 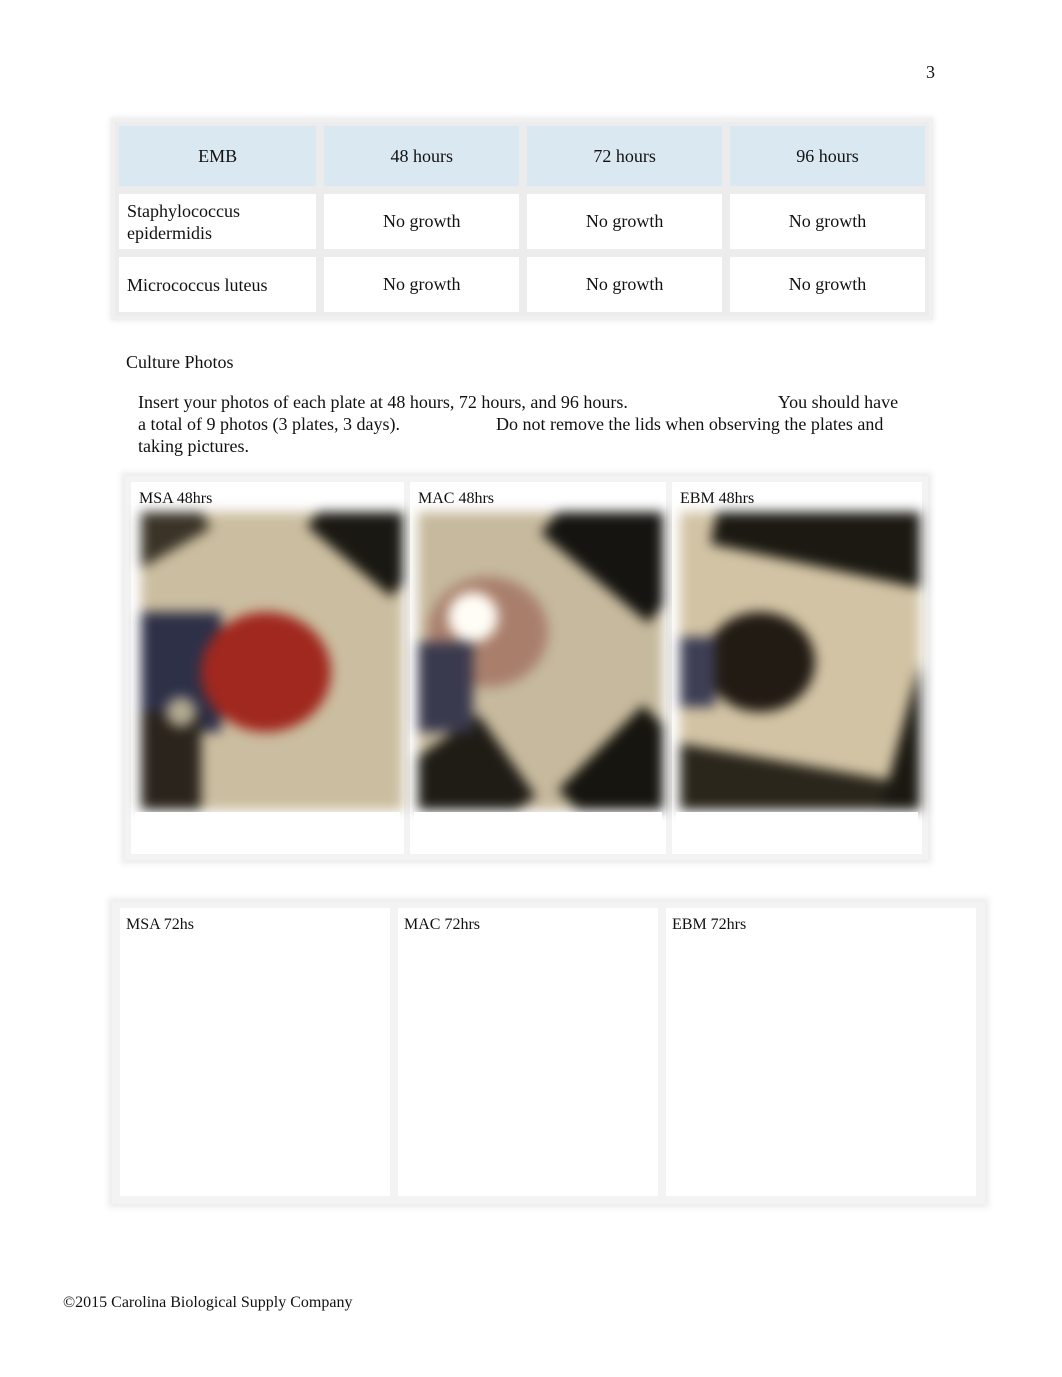 What do you see at coordinates (208, 1302) in the screenshot?
I see `copyright-footer: ©2015 Carolina Biological Supply Company` at bounding box center [208, 1302].